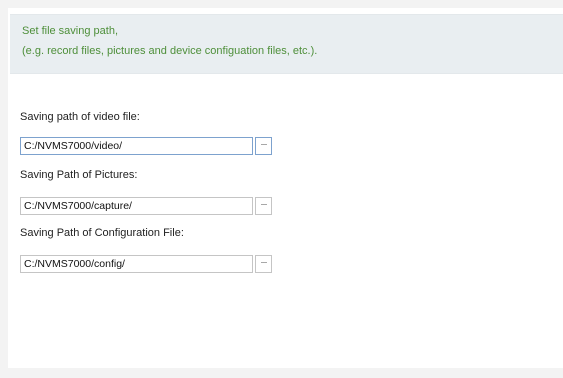  What do you see at coordinates (263, 264) in the screenshot?
I see `config-path-browse-button: ···` at bounding box center [263, 264].